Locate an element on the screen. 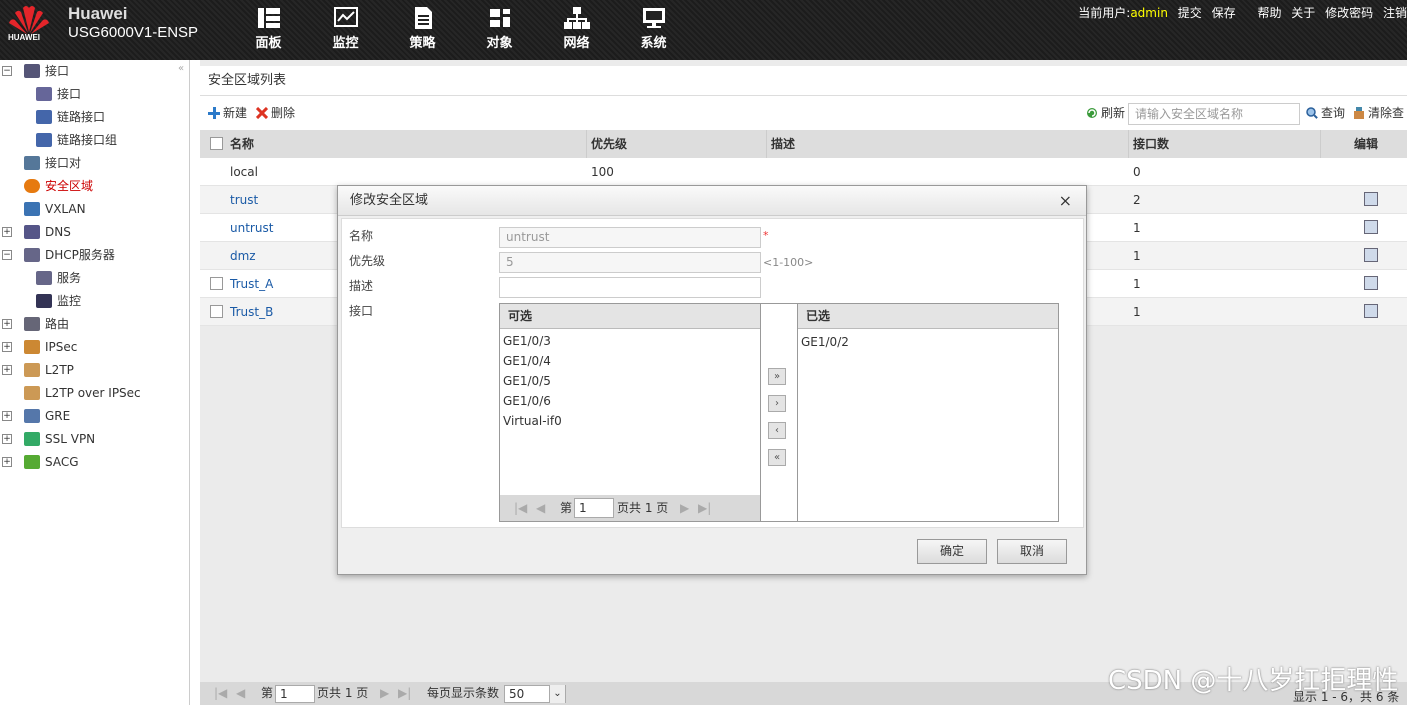 Image resolution: width=1407 pixels, height=709 pixels. nav-dashboard: 面板 is located at coordinates (268, 28).